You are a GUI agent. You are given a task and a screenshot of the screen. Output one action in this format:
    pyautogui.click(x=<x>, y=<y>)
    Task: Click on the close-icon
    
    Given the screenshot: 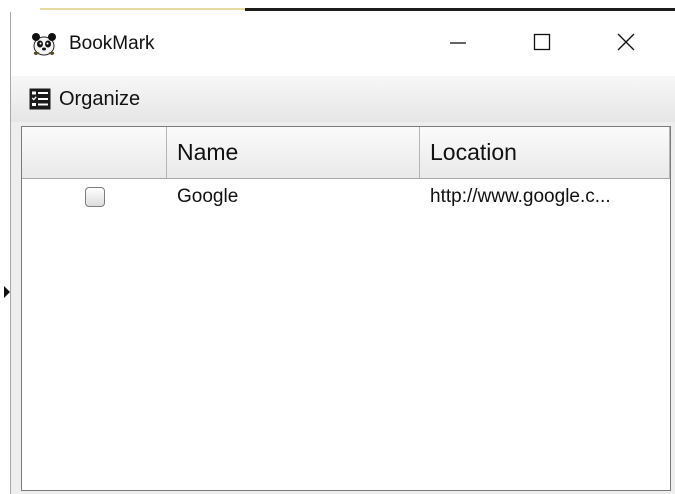 What is the action you would take?
    pyautogui.click(x=626, y=44)
    